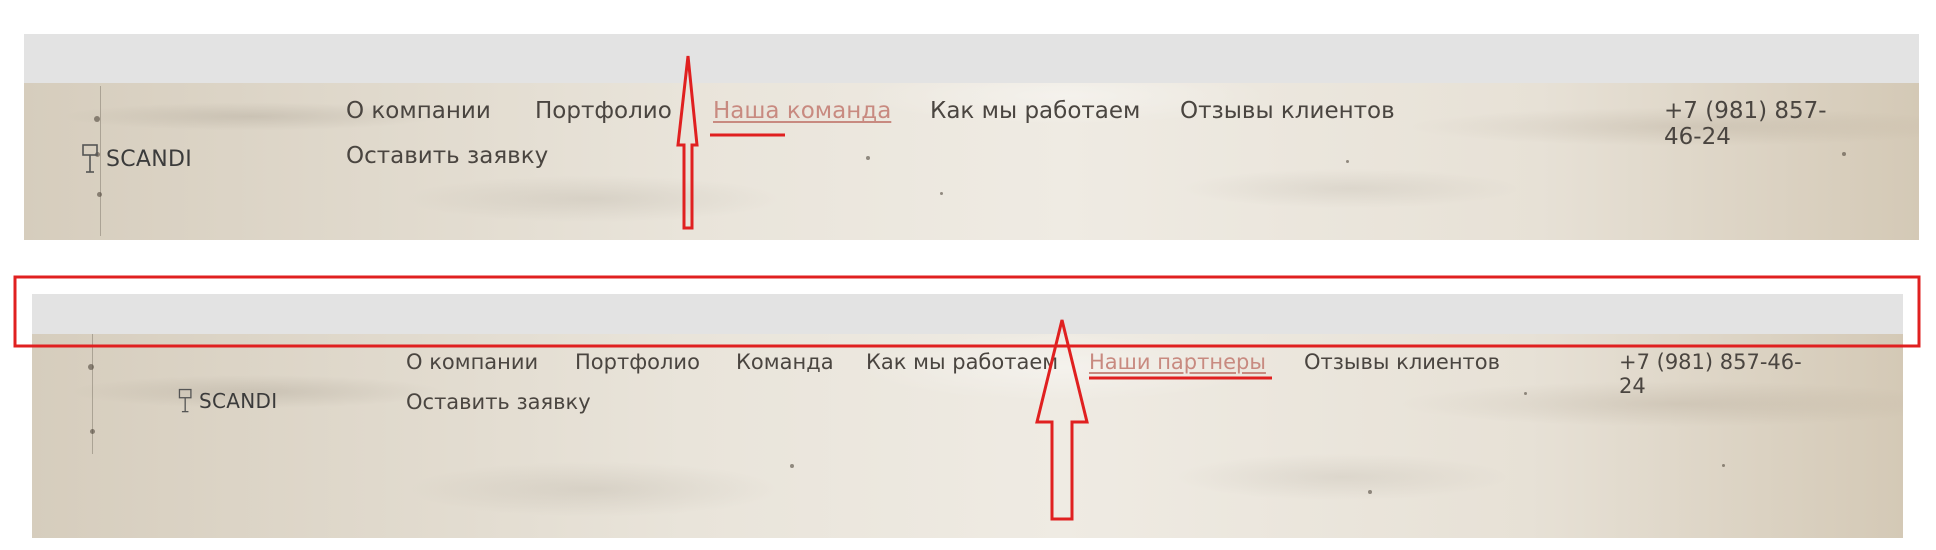 The width and height of the screenshot is (1936, 550). Describe the element at coordinates (802, 111) in the screenshot. I see `nav-our-team: Наша команда` at that location.